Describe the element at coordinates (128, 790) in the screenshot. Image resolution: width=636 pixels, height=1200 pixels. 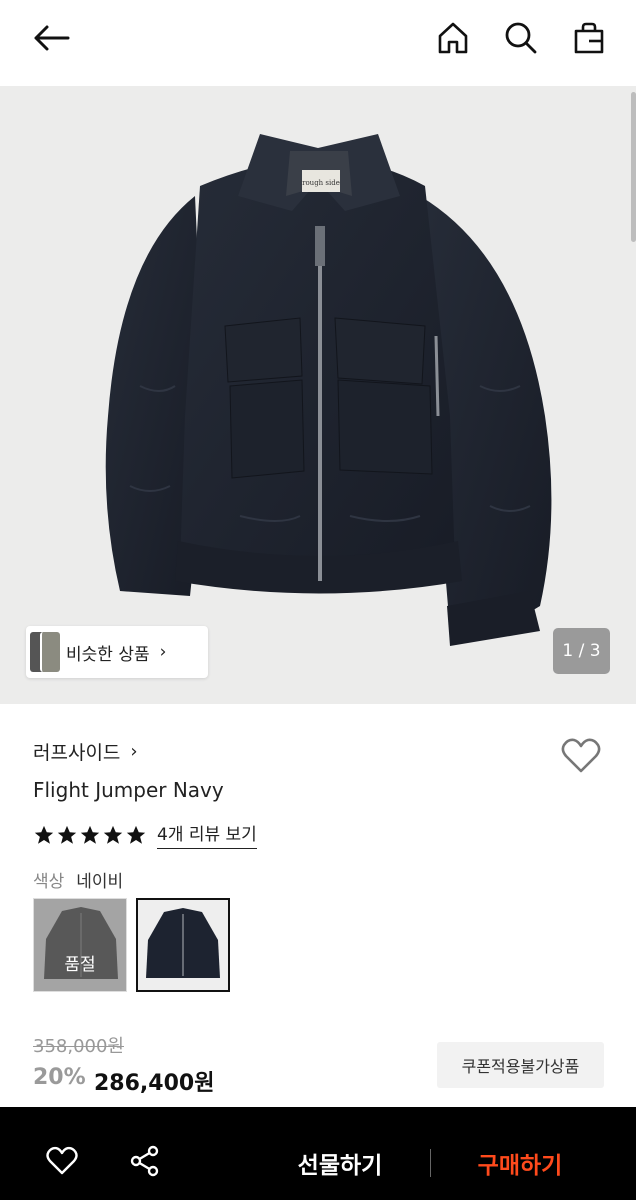
I see `product-name: Flight Jumper Navy` at that location.